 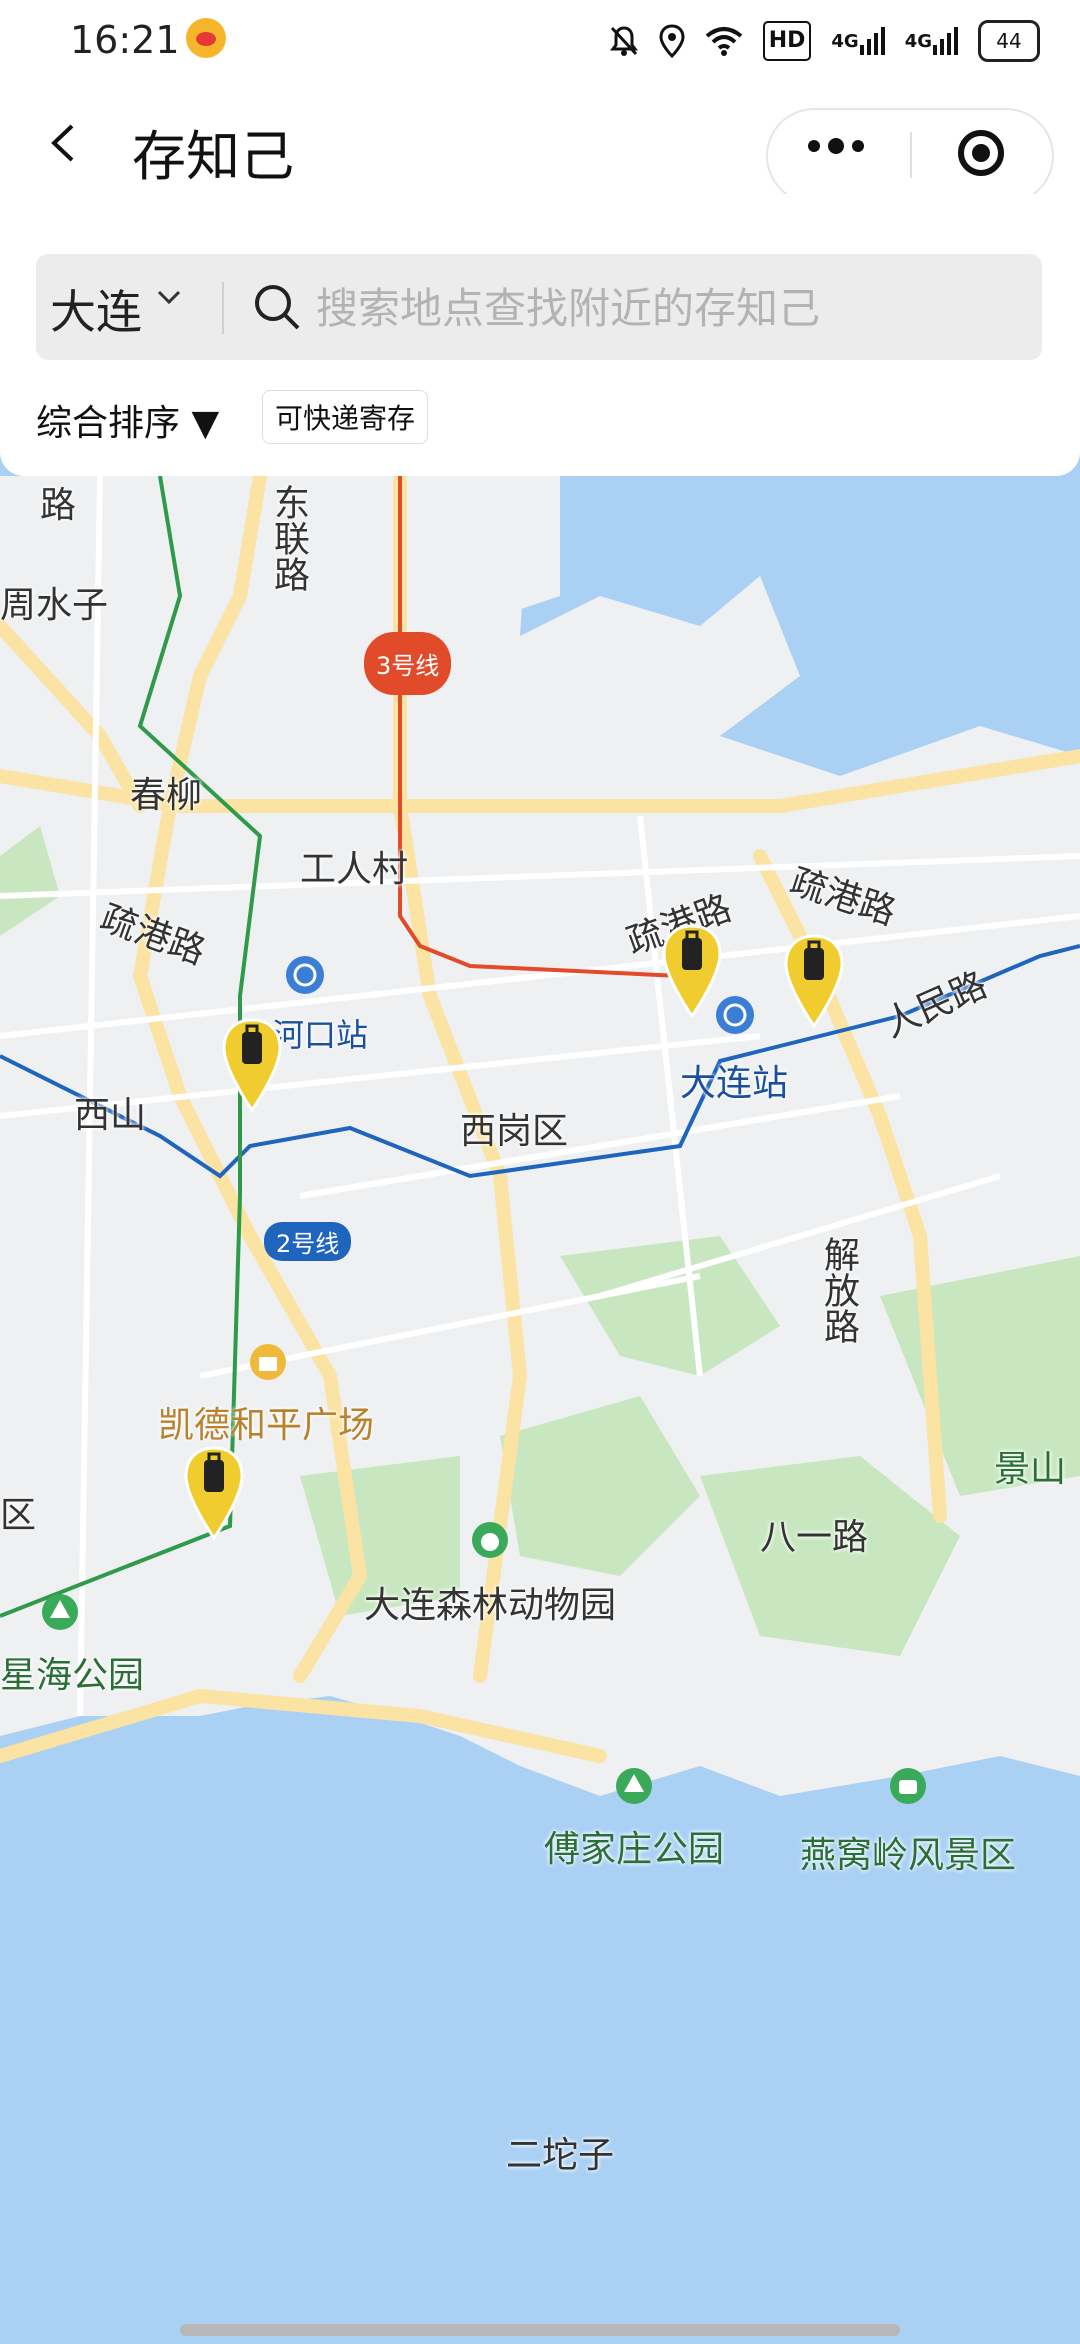 What do you see at coordinates (908, 1855) in the screenshot?
I see `map-label-yanwoling: 燕窝岭风景区` at bounding box center [908, 1855].